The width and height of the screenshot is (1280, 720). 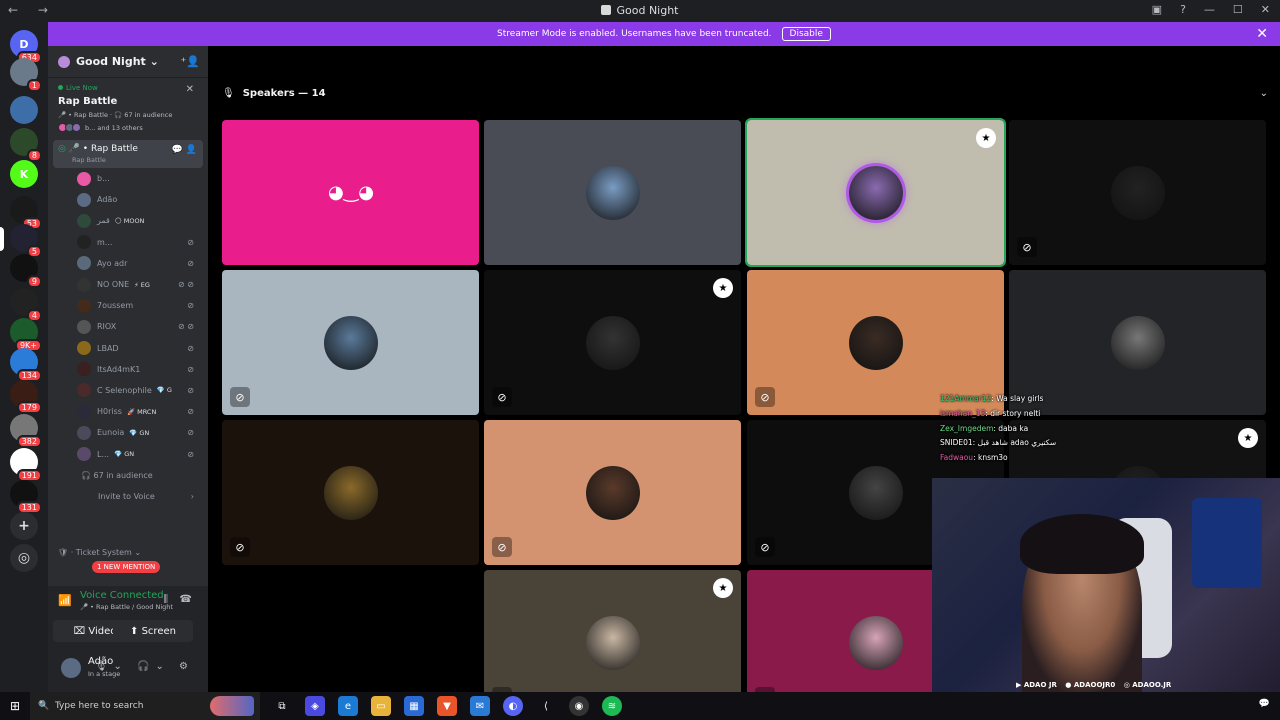 What do you see at coordinates (26, 305) in the screenshot?
I see `server-icon: 4` at bounding box center [26, 305].